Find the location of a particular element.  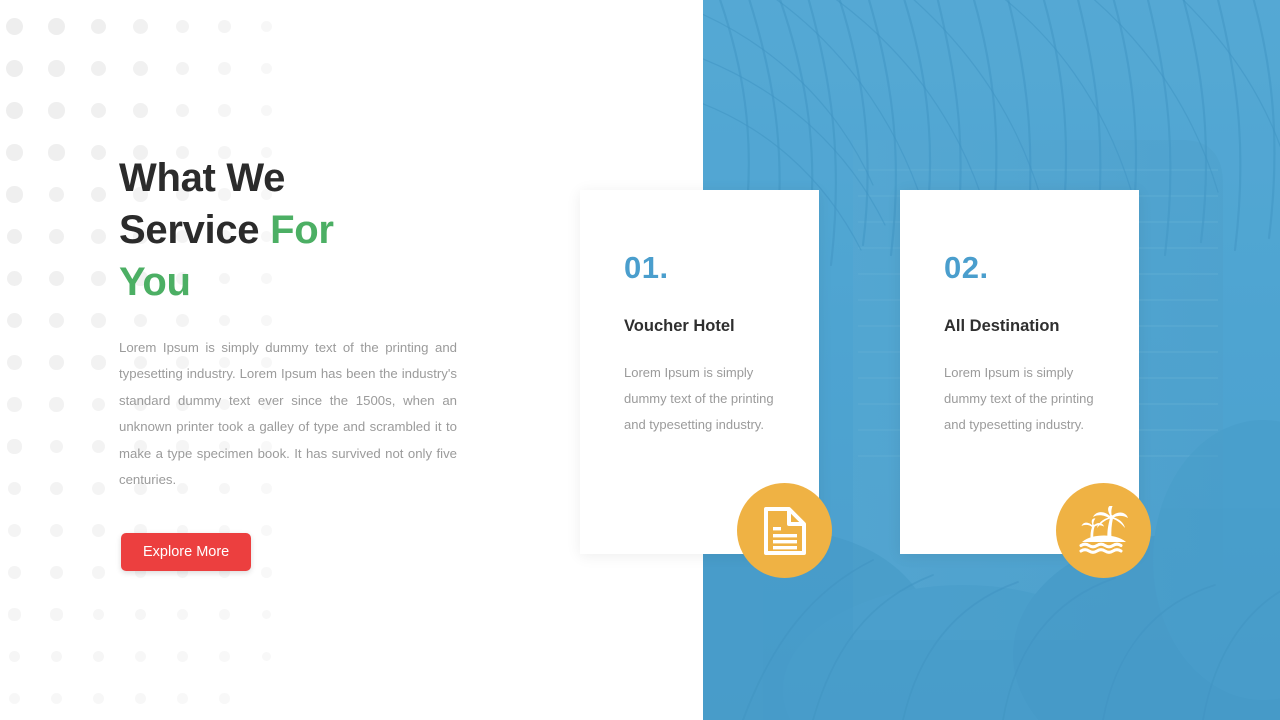

headline-line-3-accent: You is located at coordinates (155, 282).